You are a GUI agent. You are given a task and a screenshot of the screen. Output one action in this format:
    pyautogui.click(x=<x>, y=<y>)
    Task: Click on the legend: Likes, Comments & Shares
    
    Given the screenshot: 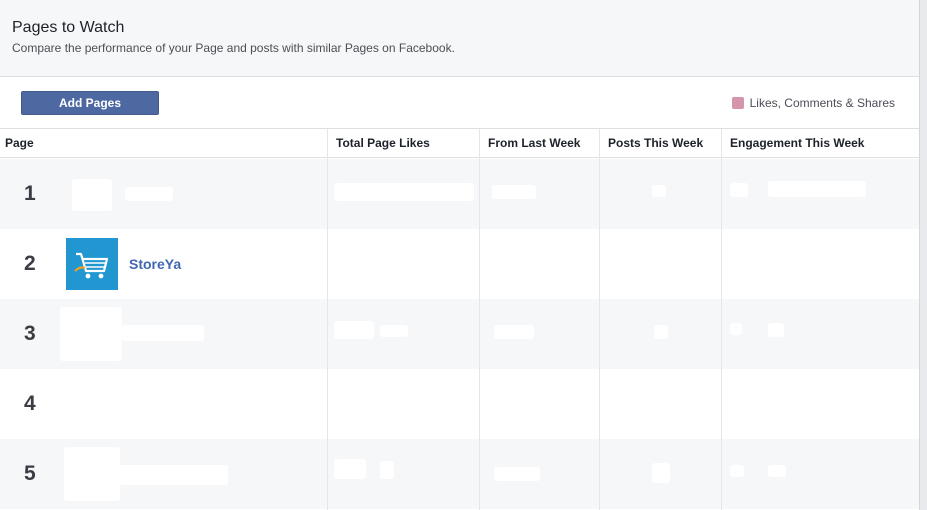 What is the action you would take?
    pyautogui.click(x=813, y=103)
    